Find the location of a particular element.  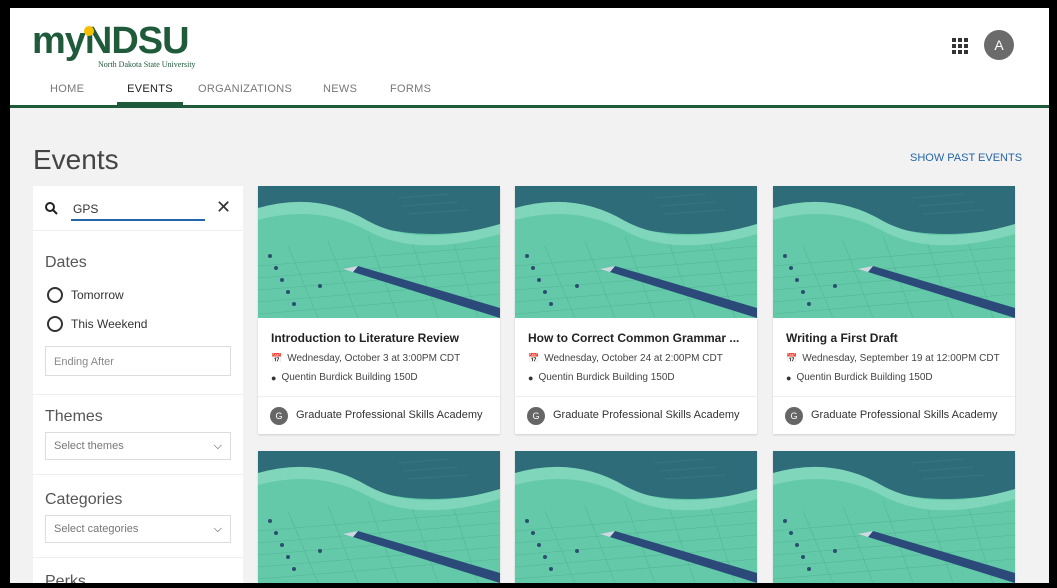

search-input is located at coordinates (138, 210).